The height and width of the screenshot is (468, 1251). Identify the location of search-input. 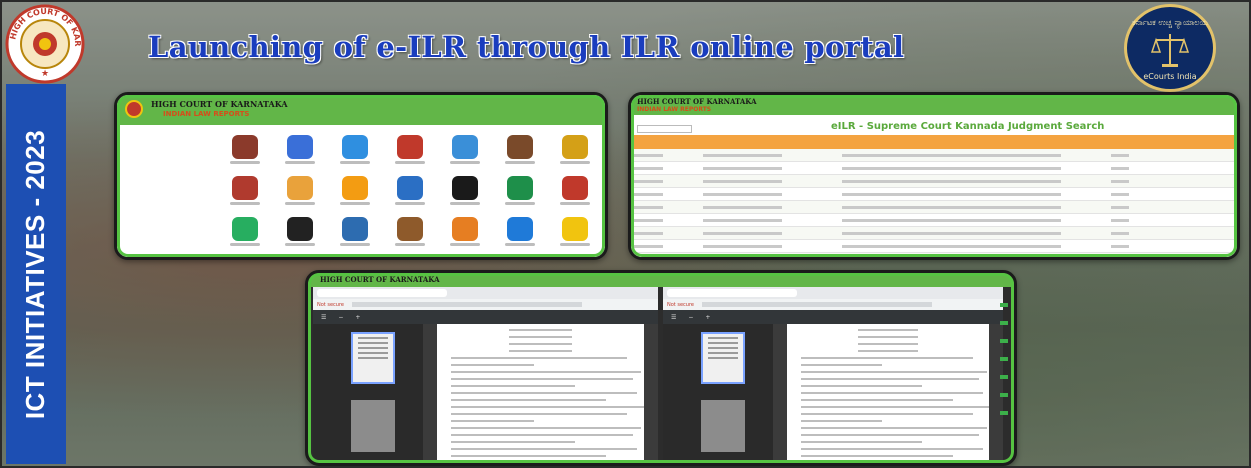
(664, 129).